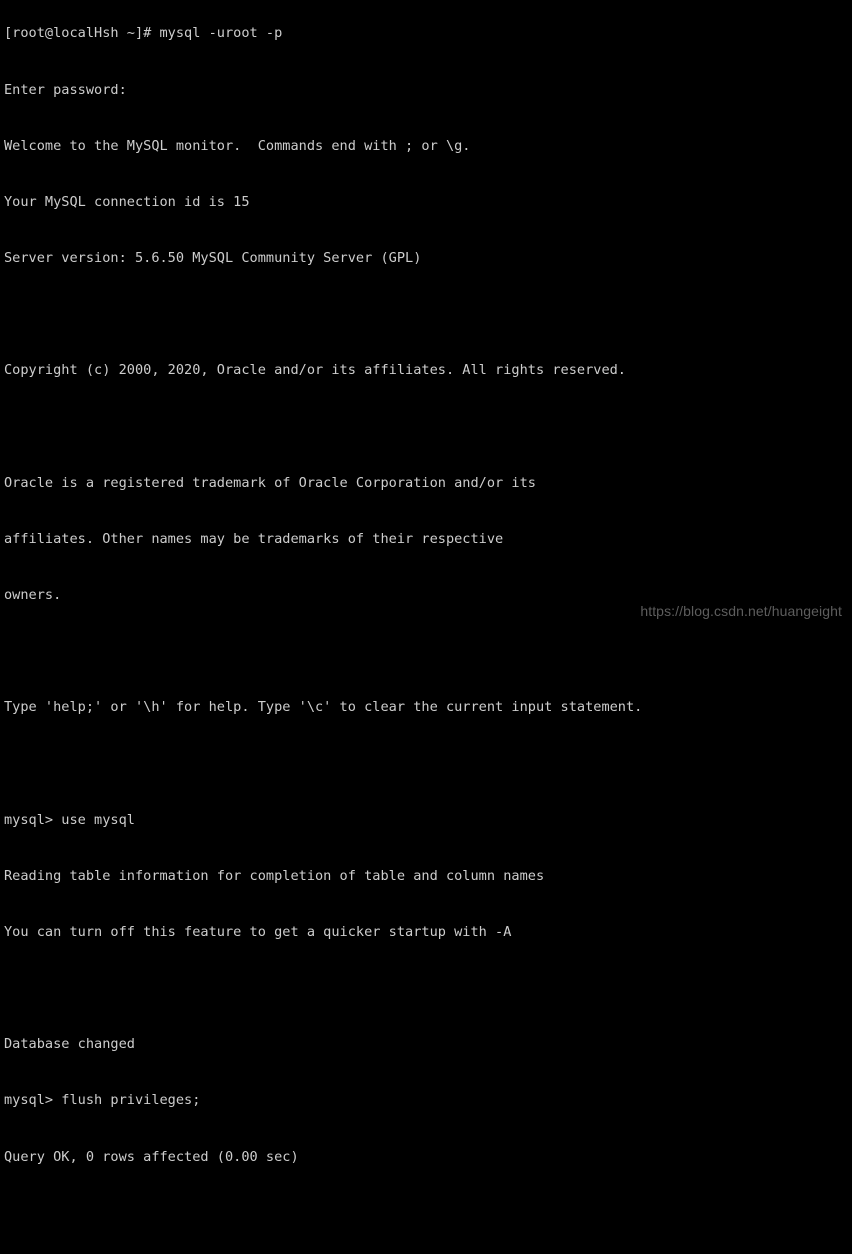  What do you see at coordinates (69, 1044) in the screenshot?
I see `terminal-line: Database changed` at bounding box center [69, 1044].